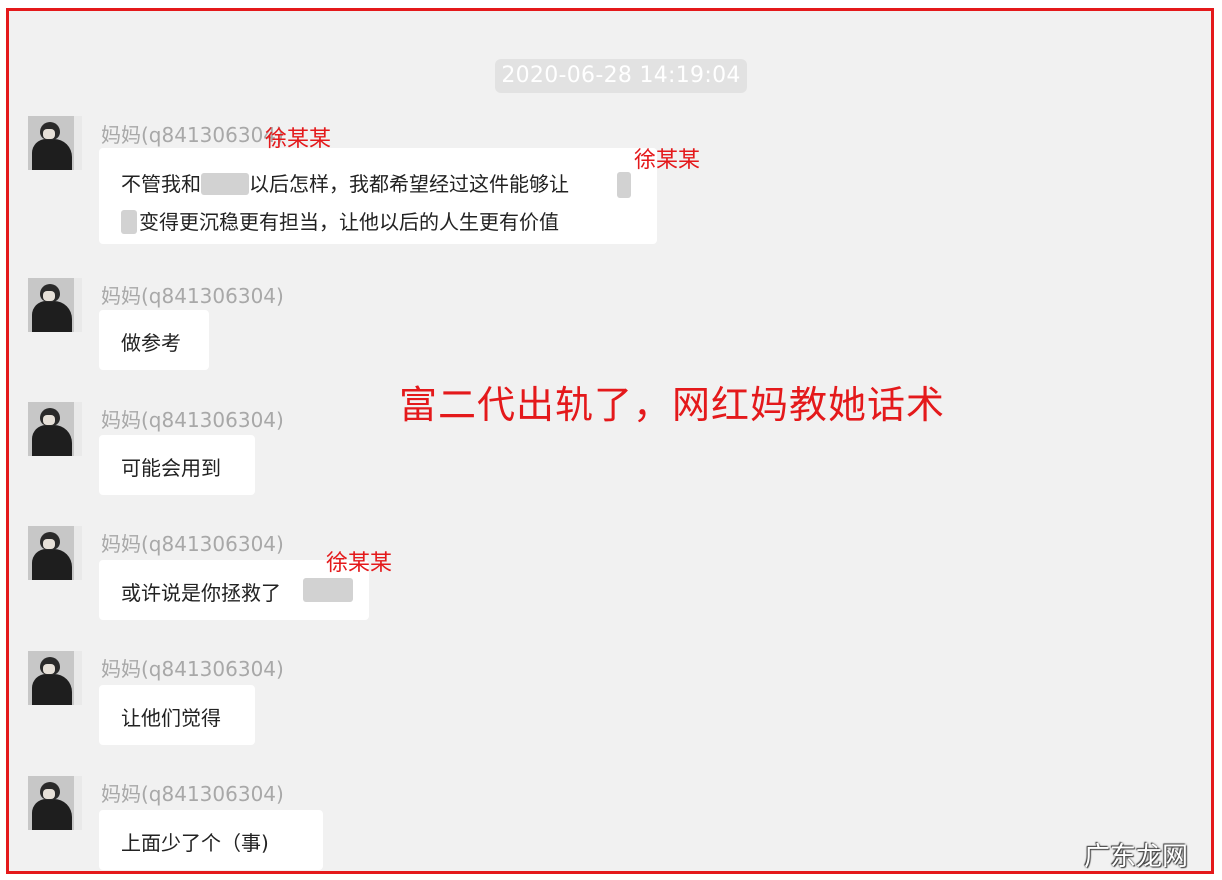 This screenshot has height=880, width=1222. I want to click on message-text: 可能会用到, so click(171, 468).